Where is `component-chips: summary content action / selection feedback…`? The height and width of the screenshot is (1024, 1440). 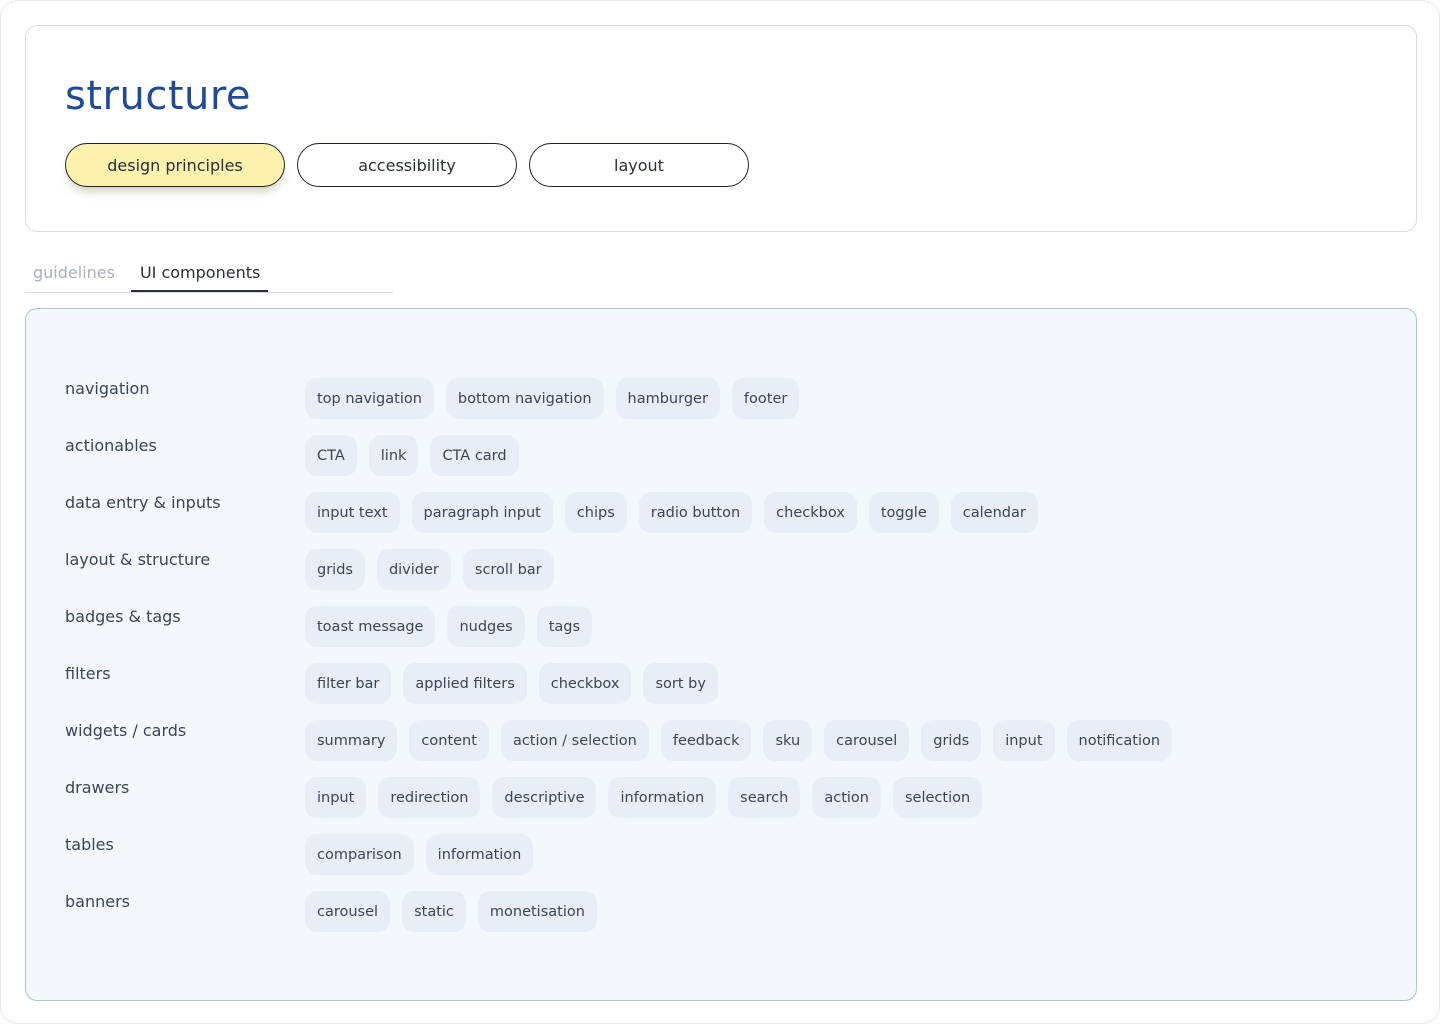
component-chips: summary content action / selection feedback… is located at coordinates (739, 740).